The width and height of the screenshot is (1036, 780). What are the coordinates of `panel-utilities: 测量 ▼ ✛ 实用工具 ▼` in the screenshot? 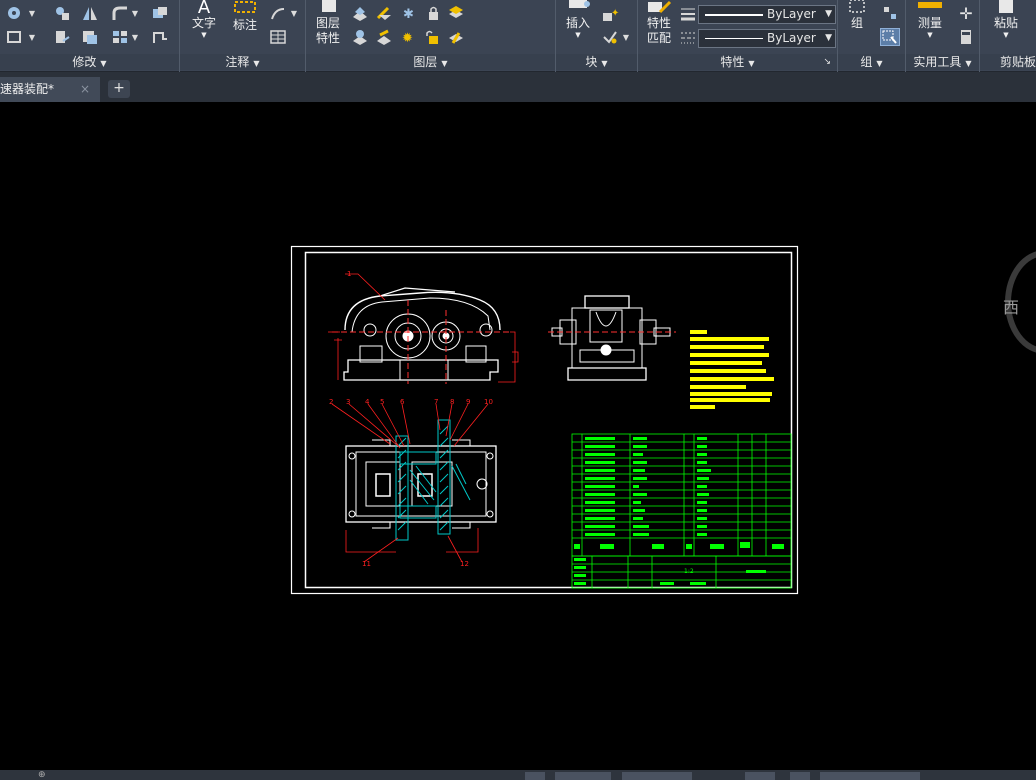 It's located at (943, 36).